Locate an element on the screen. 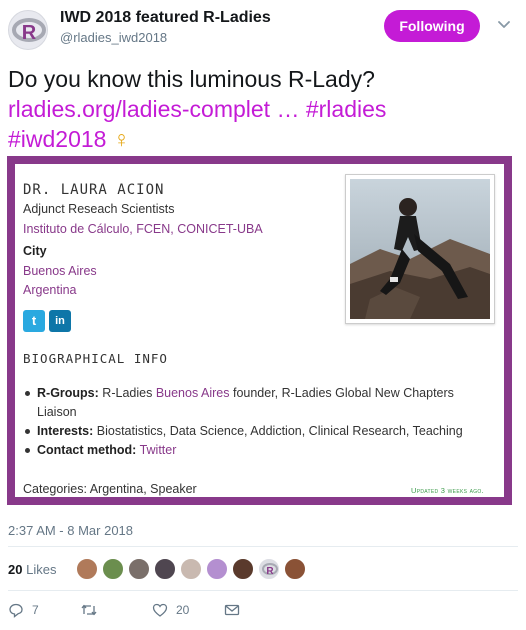  avatar-letter: R is located at coordinates (29, 33).